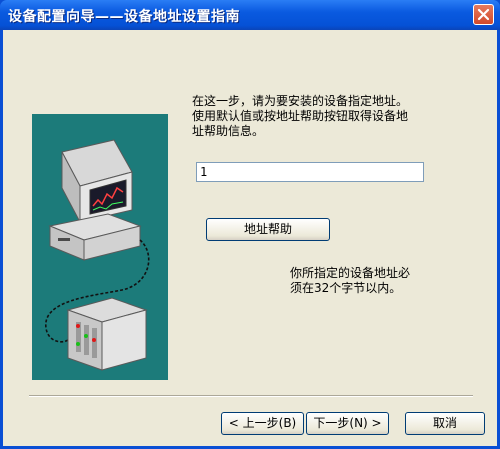  What do you see at coordinates (262, 423) in the screenshot?
I see `back-button: < 上一步(B)` at bounding box center [262, 423].